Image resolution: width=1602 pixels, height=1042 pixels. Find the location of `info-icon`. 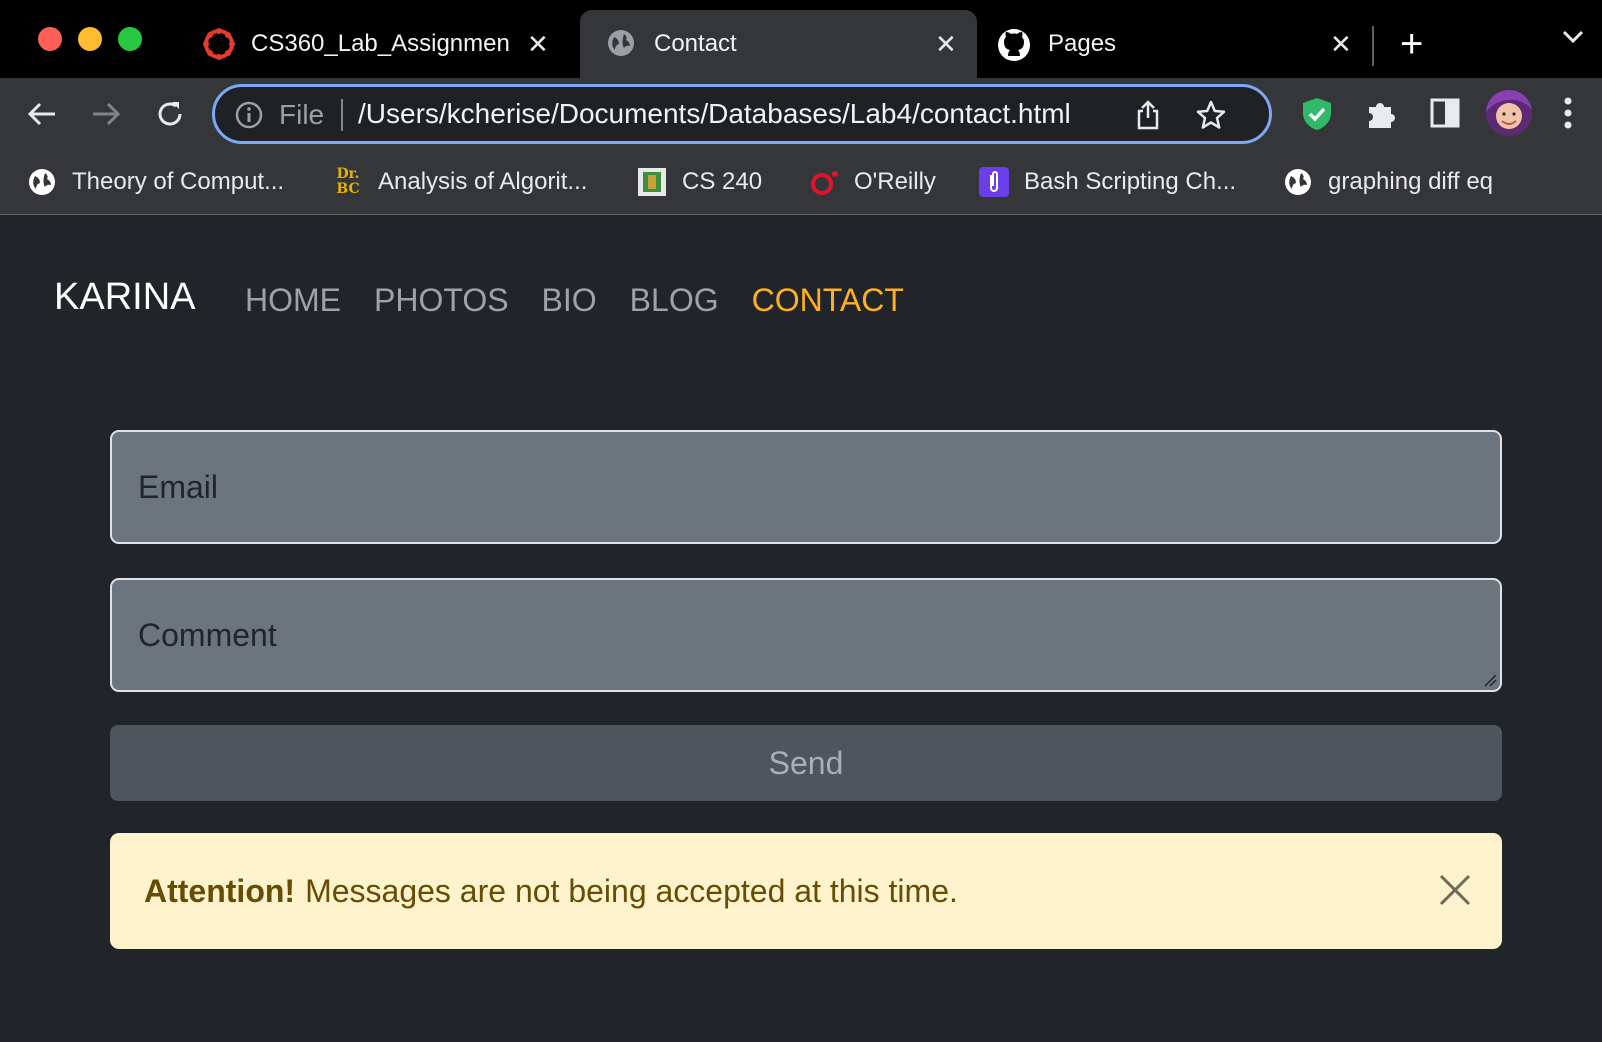

info-icon is located at coordinates (249, 117).